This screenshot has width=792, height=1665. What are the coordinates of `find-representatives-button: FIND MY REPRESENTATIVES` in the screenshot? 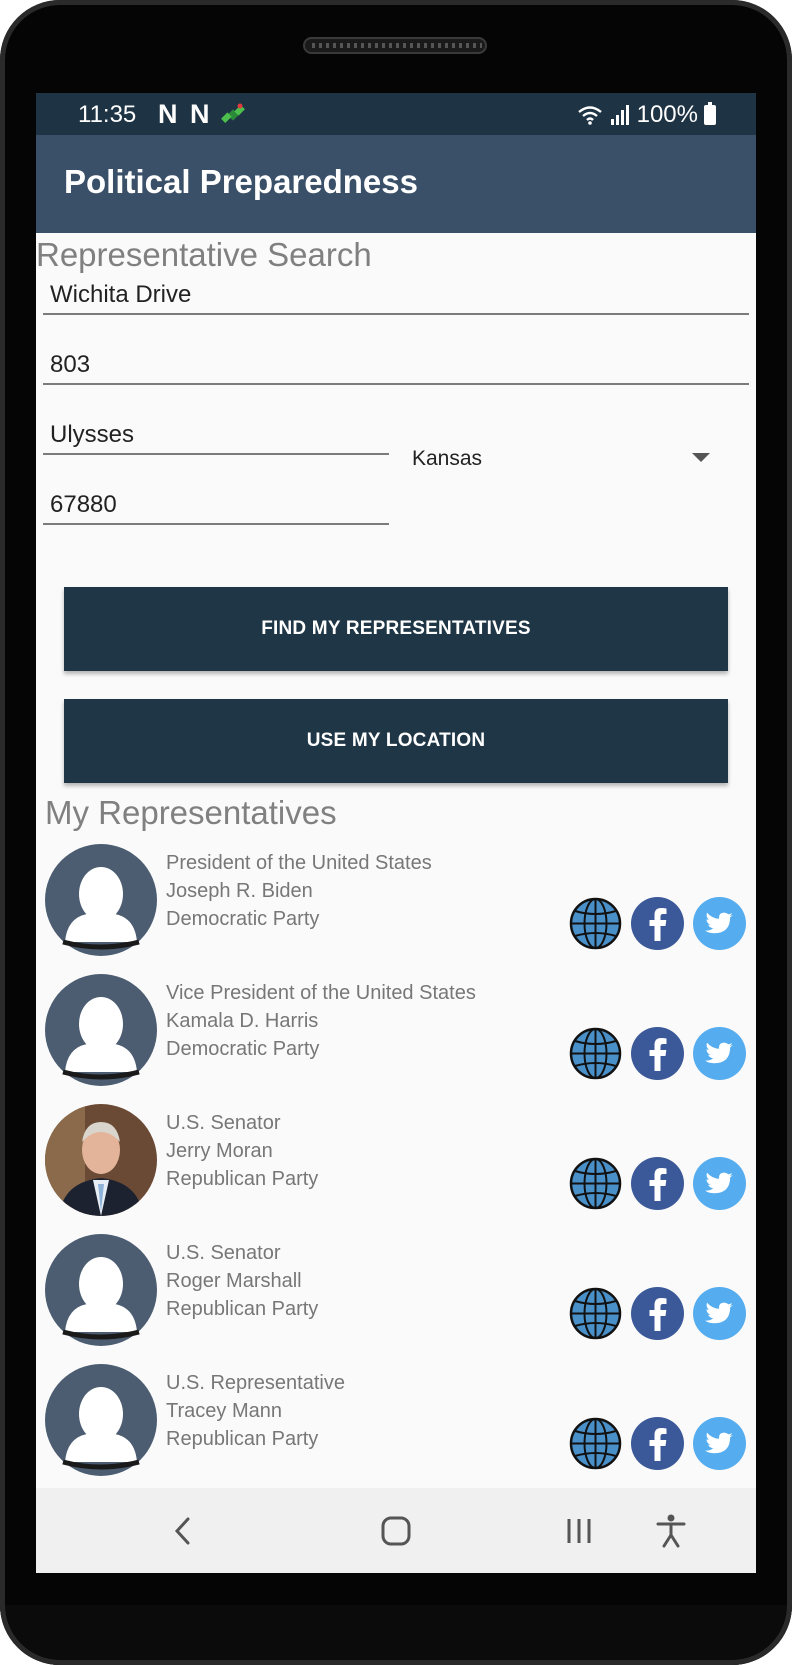 It's located at (396, 629).